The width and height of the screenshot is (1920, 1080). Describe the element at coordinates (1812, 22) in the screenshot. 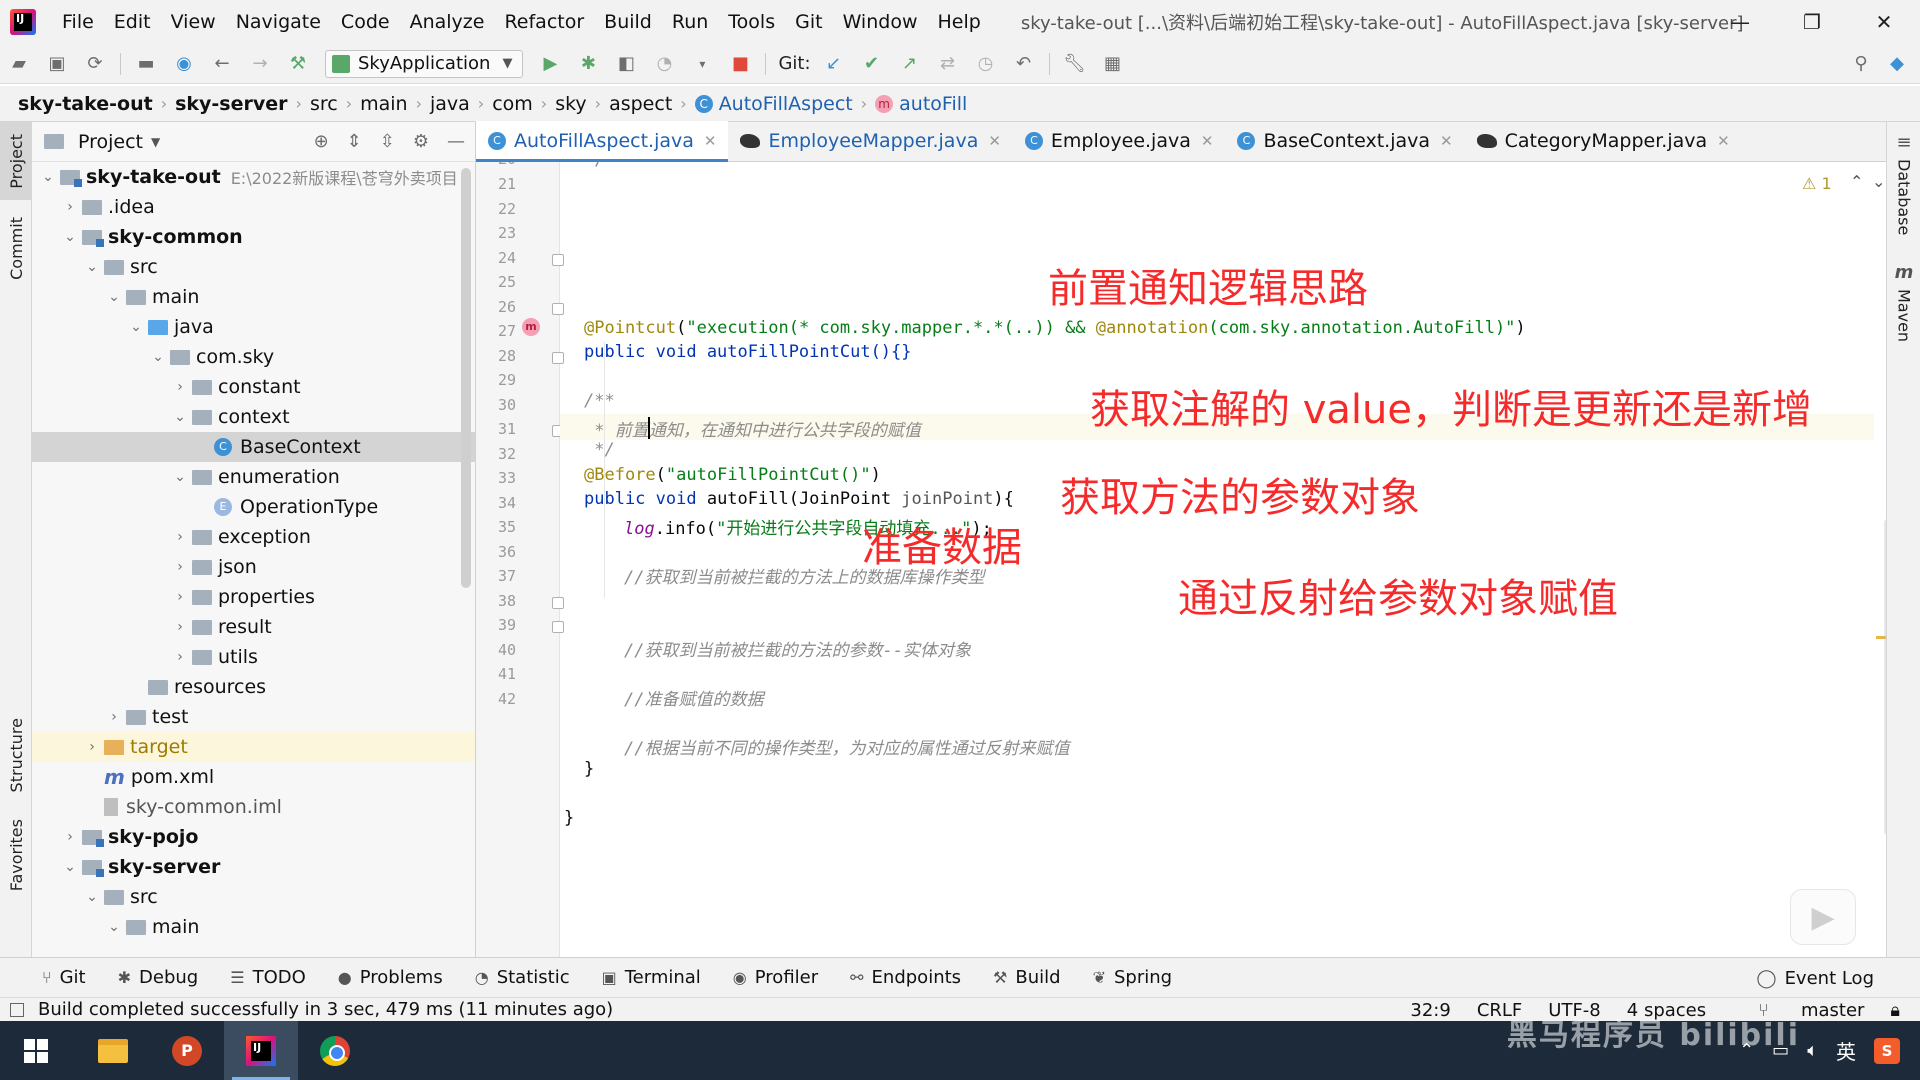

I see `restore-button: ❐` at that location.